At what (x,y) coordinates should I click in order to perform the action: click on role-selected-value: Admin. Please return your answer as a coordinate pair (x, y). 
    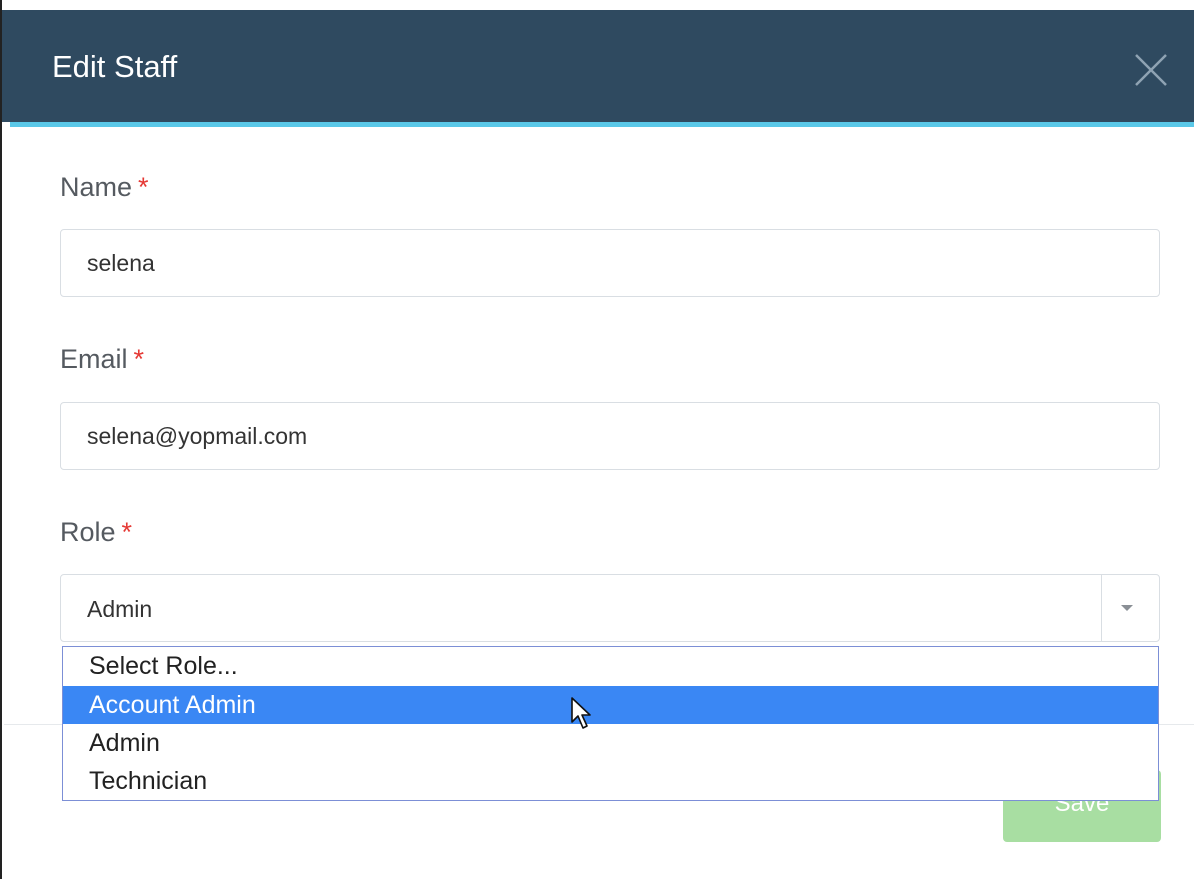
    Looking at the image, I should click on (120, 609).